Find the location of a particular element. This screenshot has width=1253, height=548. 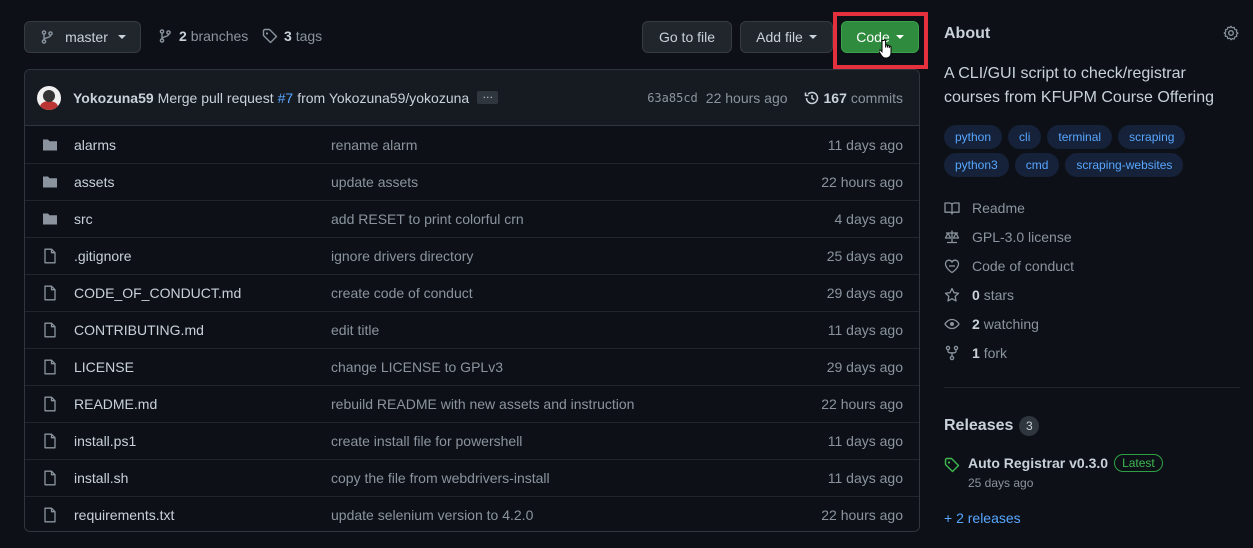

file-commit-message-link: add RESET to print colorful crn is located at coordinates (583, 219).